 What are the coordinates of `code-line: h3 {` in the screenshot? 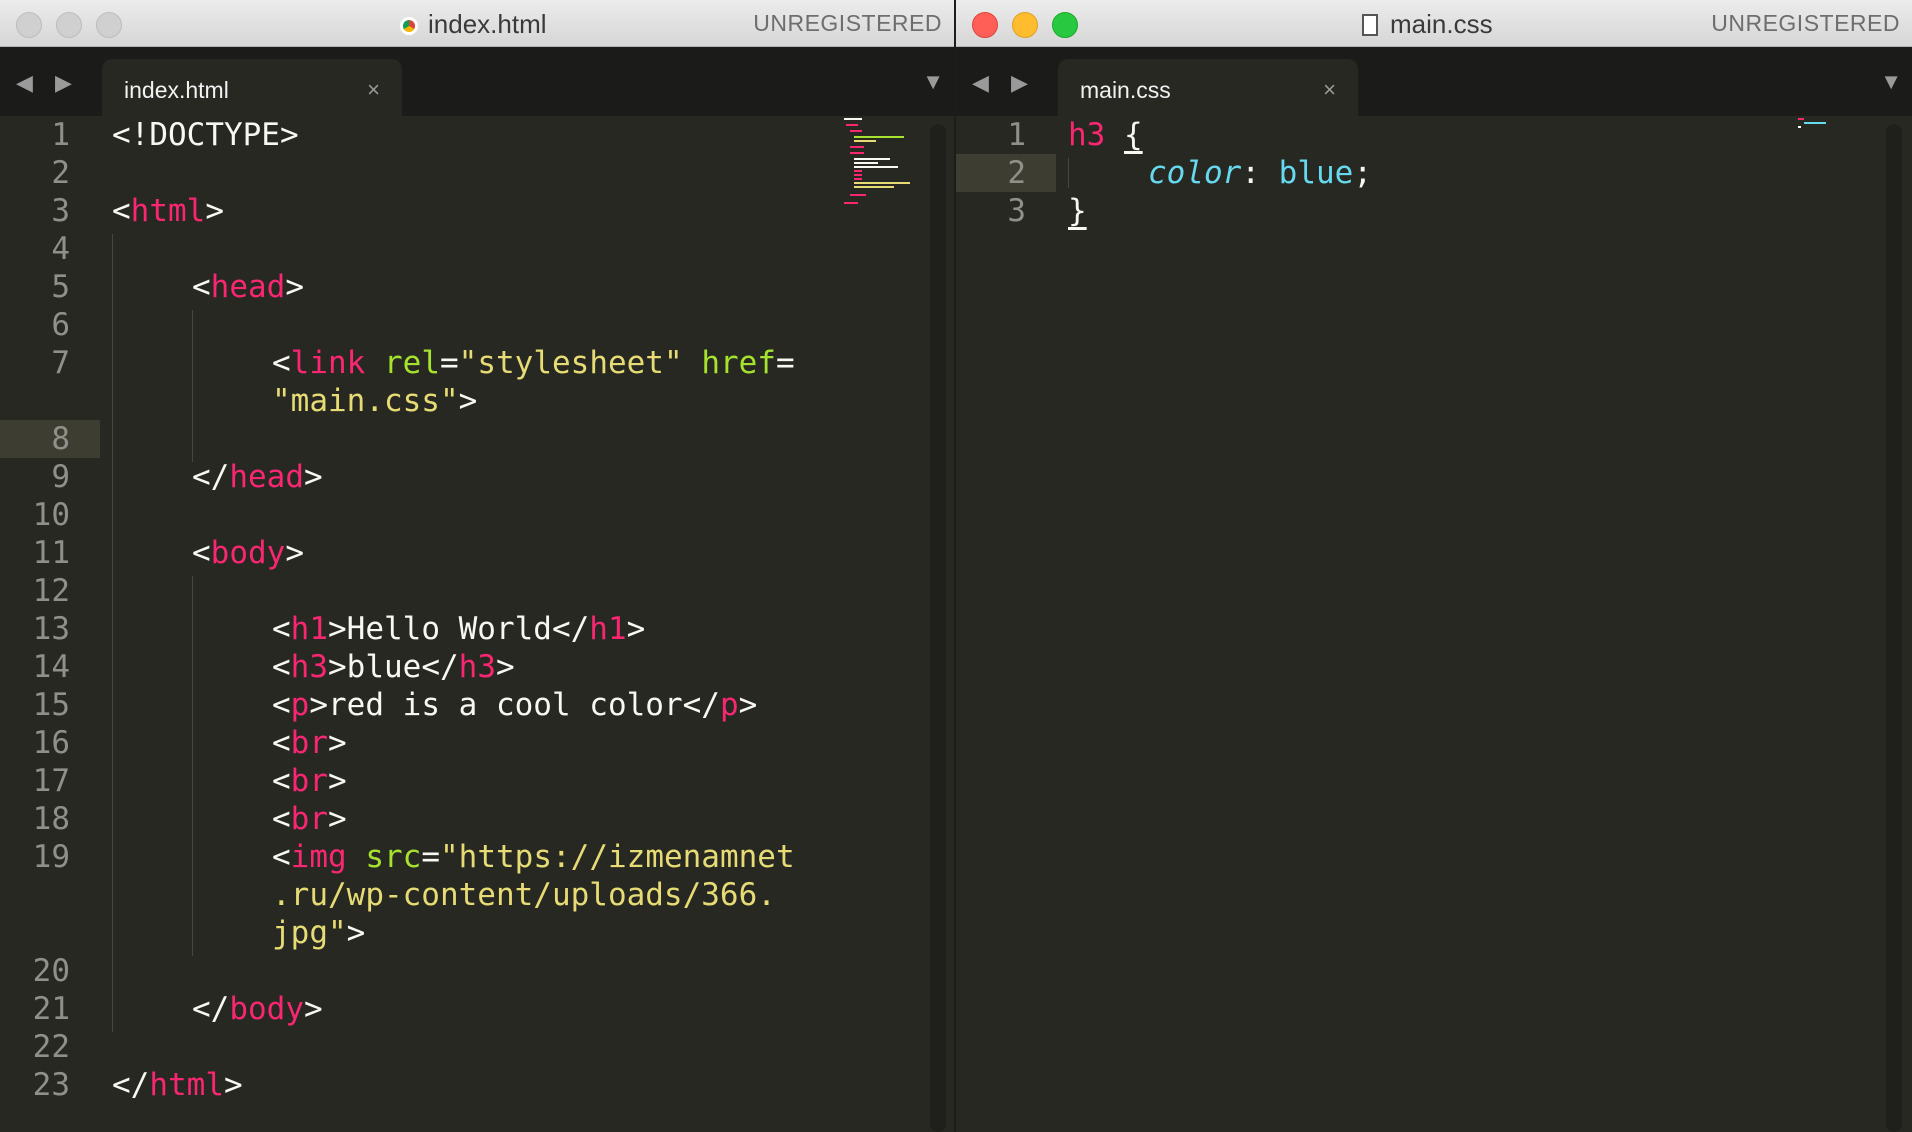 It's located at (1105, 135).